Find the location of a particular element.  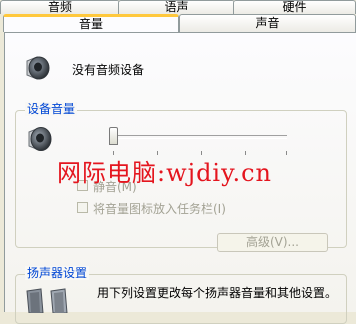

speakers-icon is located at coordinates (47, 300).